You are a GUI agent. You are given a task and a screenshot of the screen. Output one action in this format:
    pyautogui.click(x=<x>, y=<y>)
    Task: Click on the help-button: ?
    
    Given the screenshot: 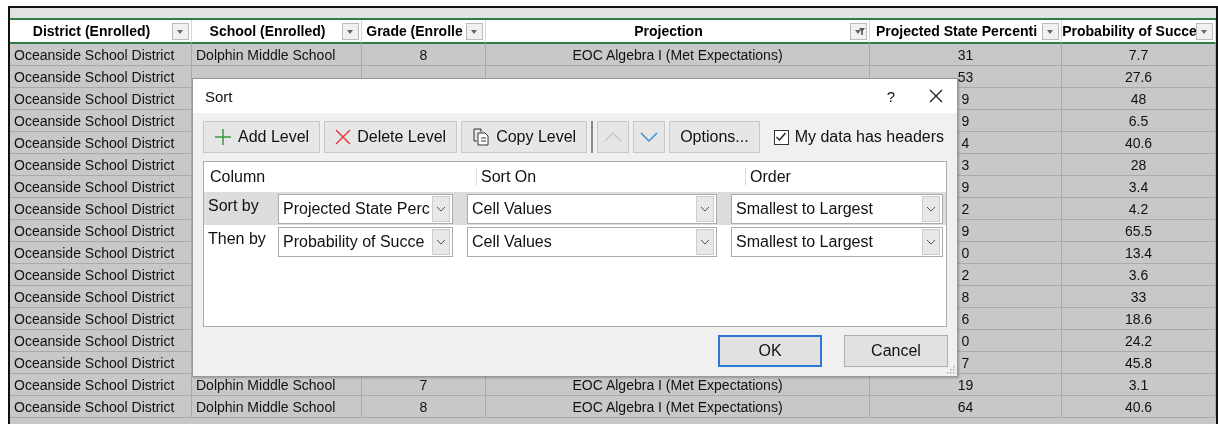 What is the action you would take?
    pyautogui.click(x=890, y=96)
    